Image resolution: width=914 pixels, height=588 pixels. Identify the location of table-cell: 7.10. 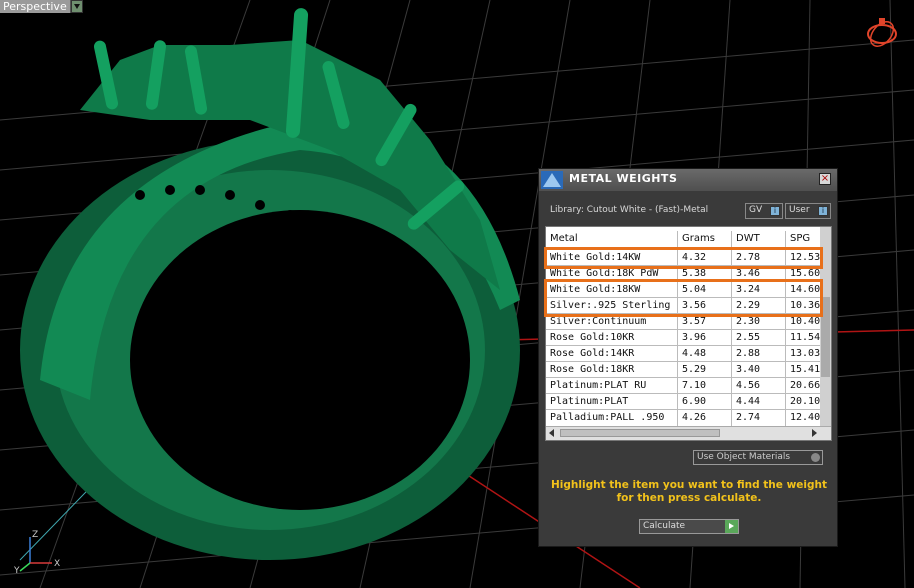
(705, 386).